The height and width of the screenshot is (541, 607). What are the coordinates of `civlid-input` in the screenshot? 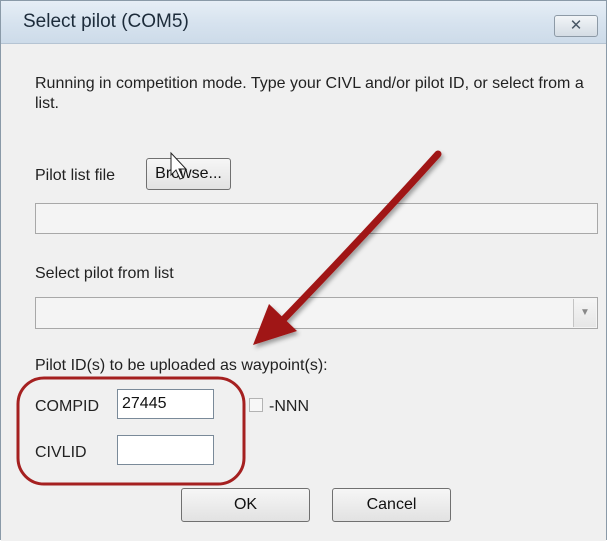 It's located at (165, 450).